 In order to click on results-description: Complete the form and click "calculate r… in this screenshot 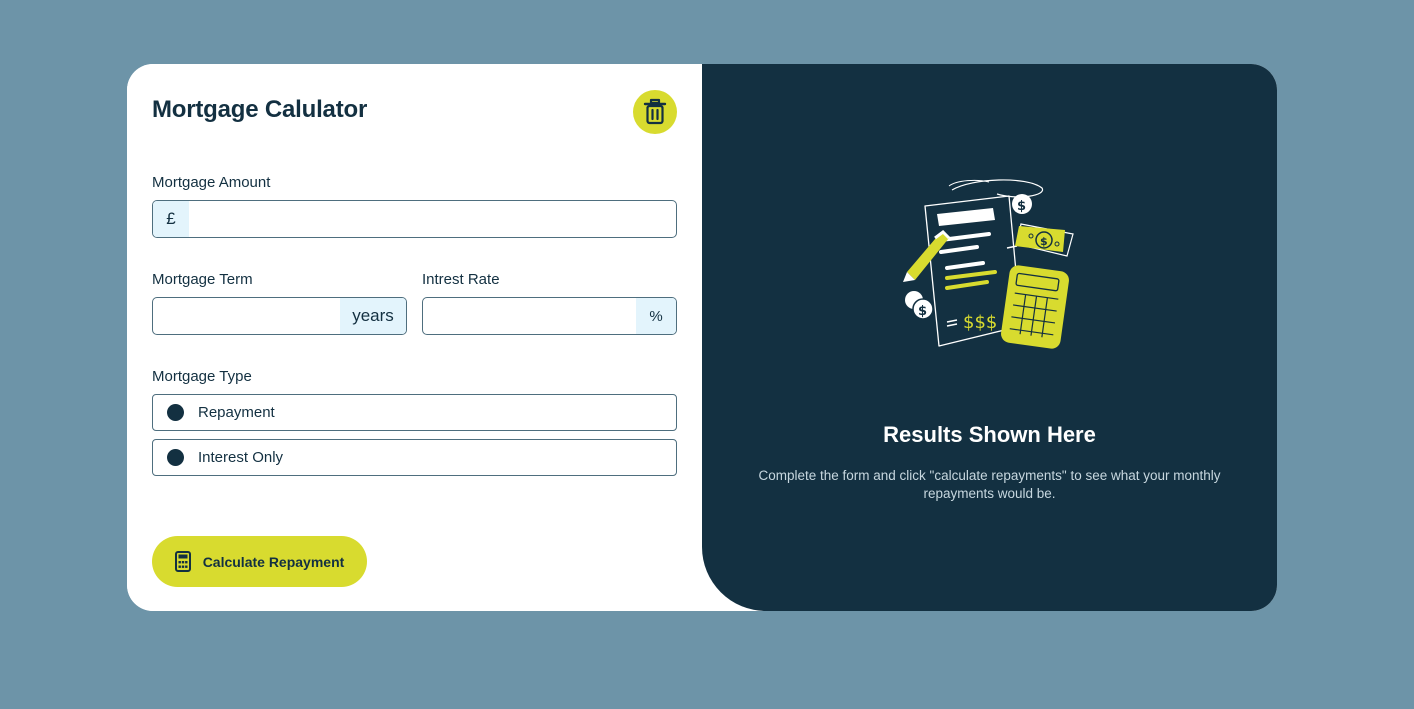, I will do `click(989, 484)`.